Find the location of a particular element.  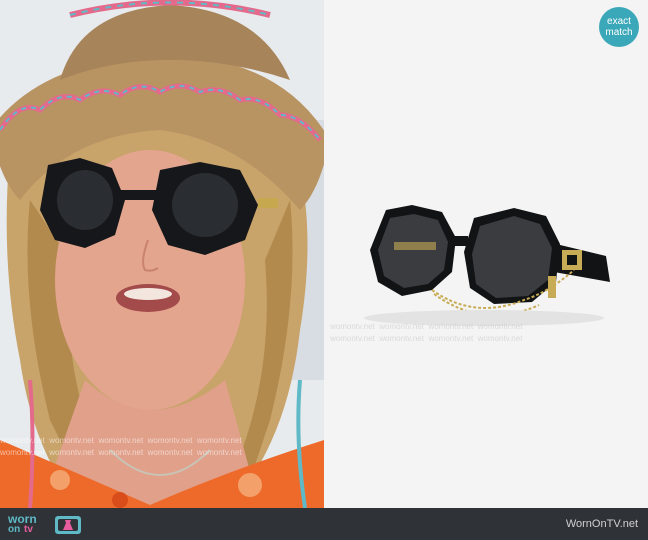

logo-on-text: on is located at coordinates (14, 529).